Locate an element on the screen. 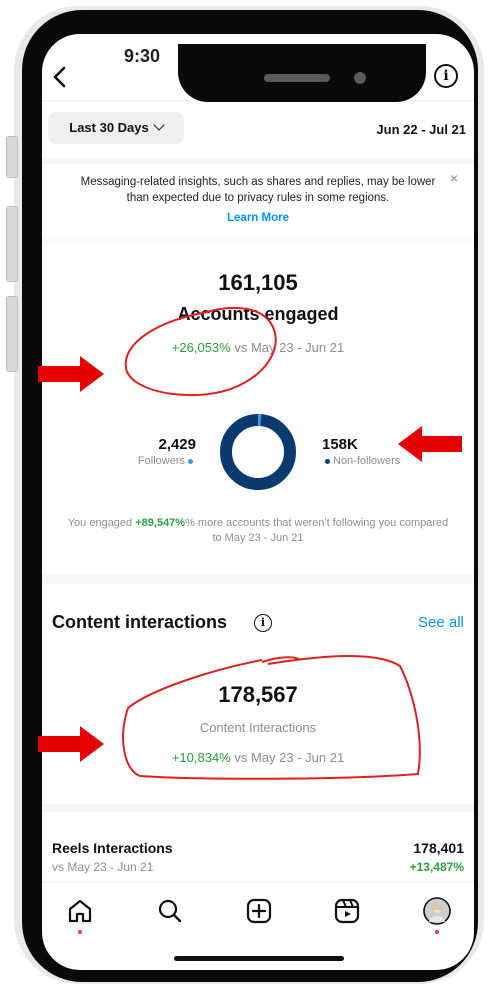 This screenshot has height=990, width=492. accounts-engaged-delta-row: +26,053% vs May 23 - Jun 21 is located at coordinates (258, 347).